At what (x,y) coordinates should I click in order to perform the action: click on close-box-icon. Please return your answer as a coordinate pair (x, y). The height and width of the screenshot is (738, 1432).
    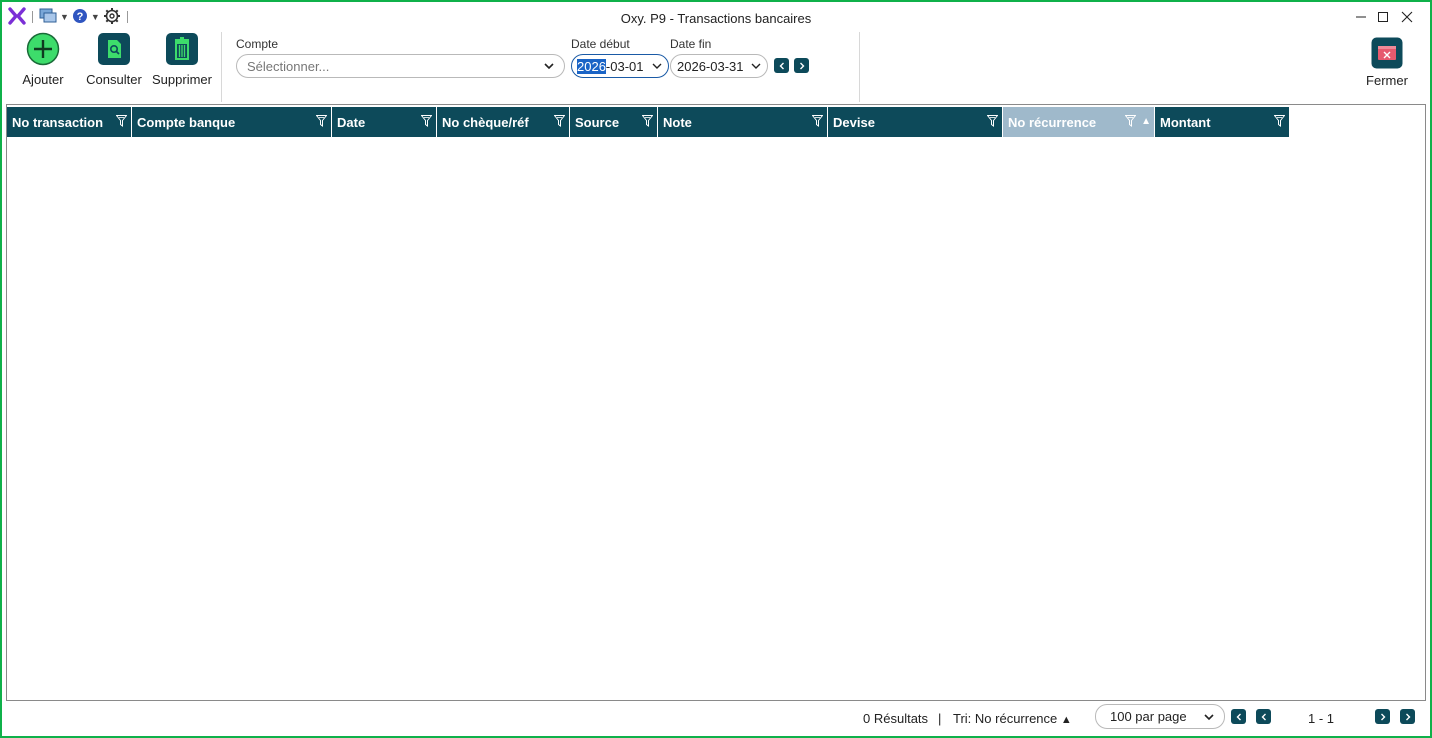
    Looking at the image, I should click on (1387, 53).